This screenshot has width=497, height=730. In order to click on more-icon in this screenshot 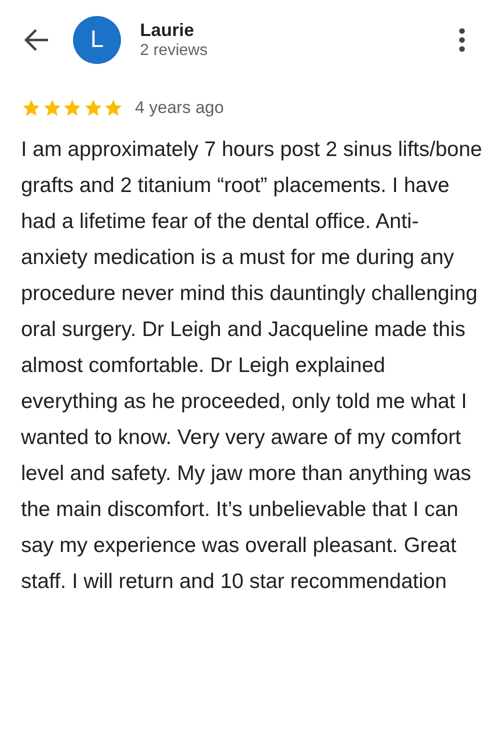, I will do `click(462, 40)`.